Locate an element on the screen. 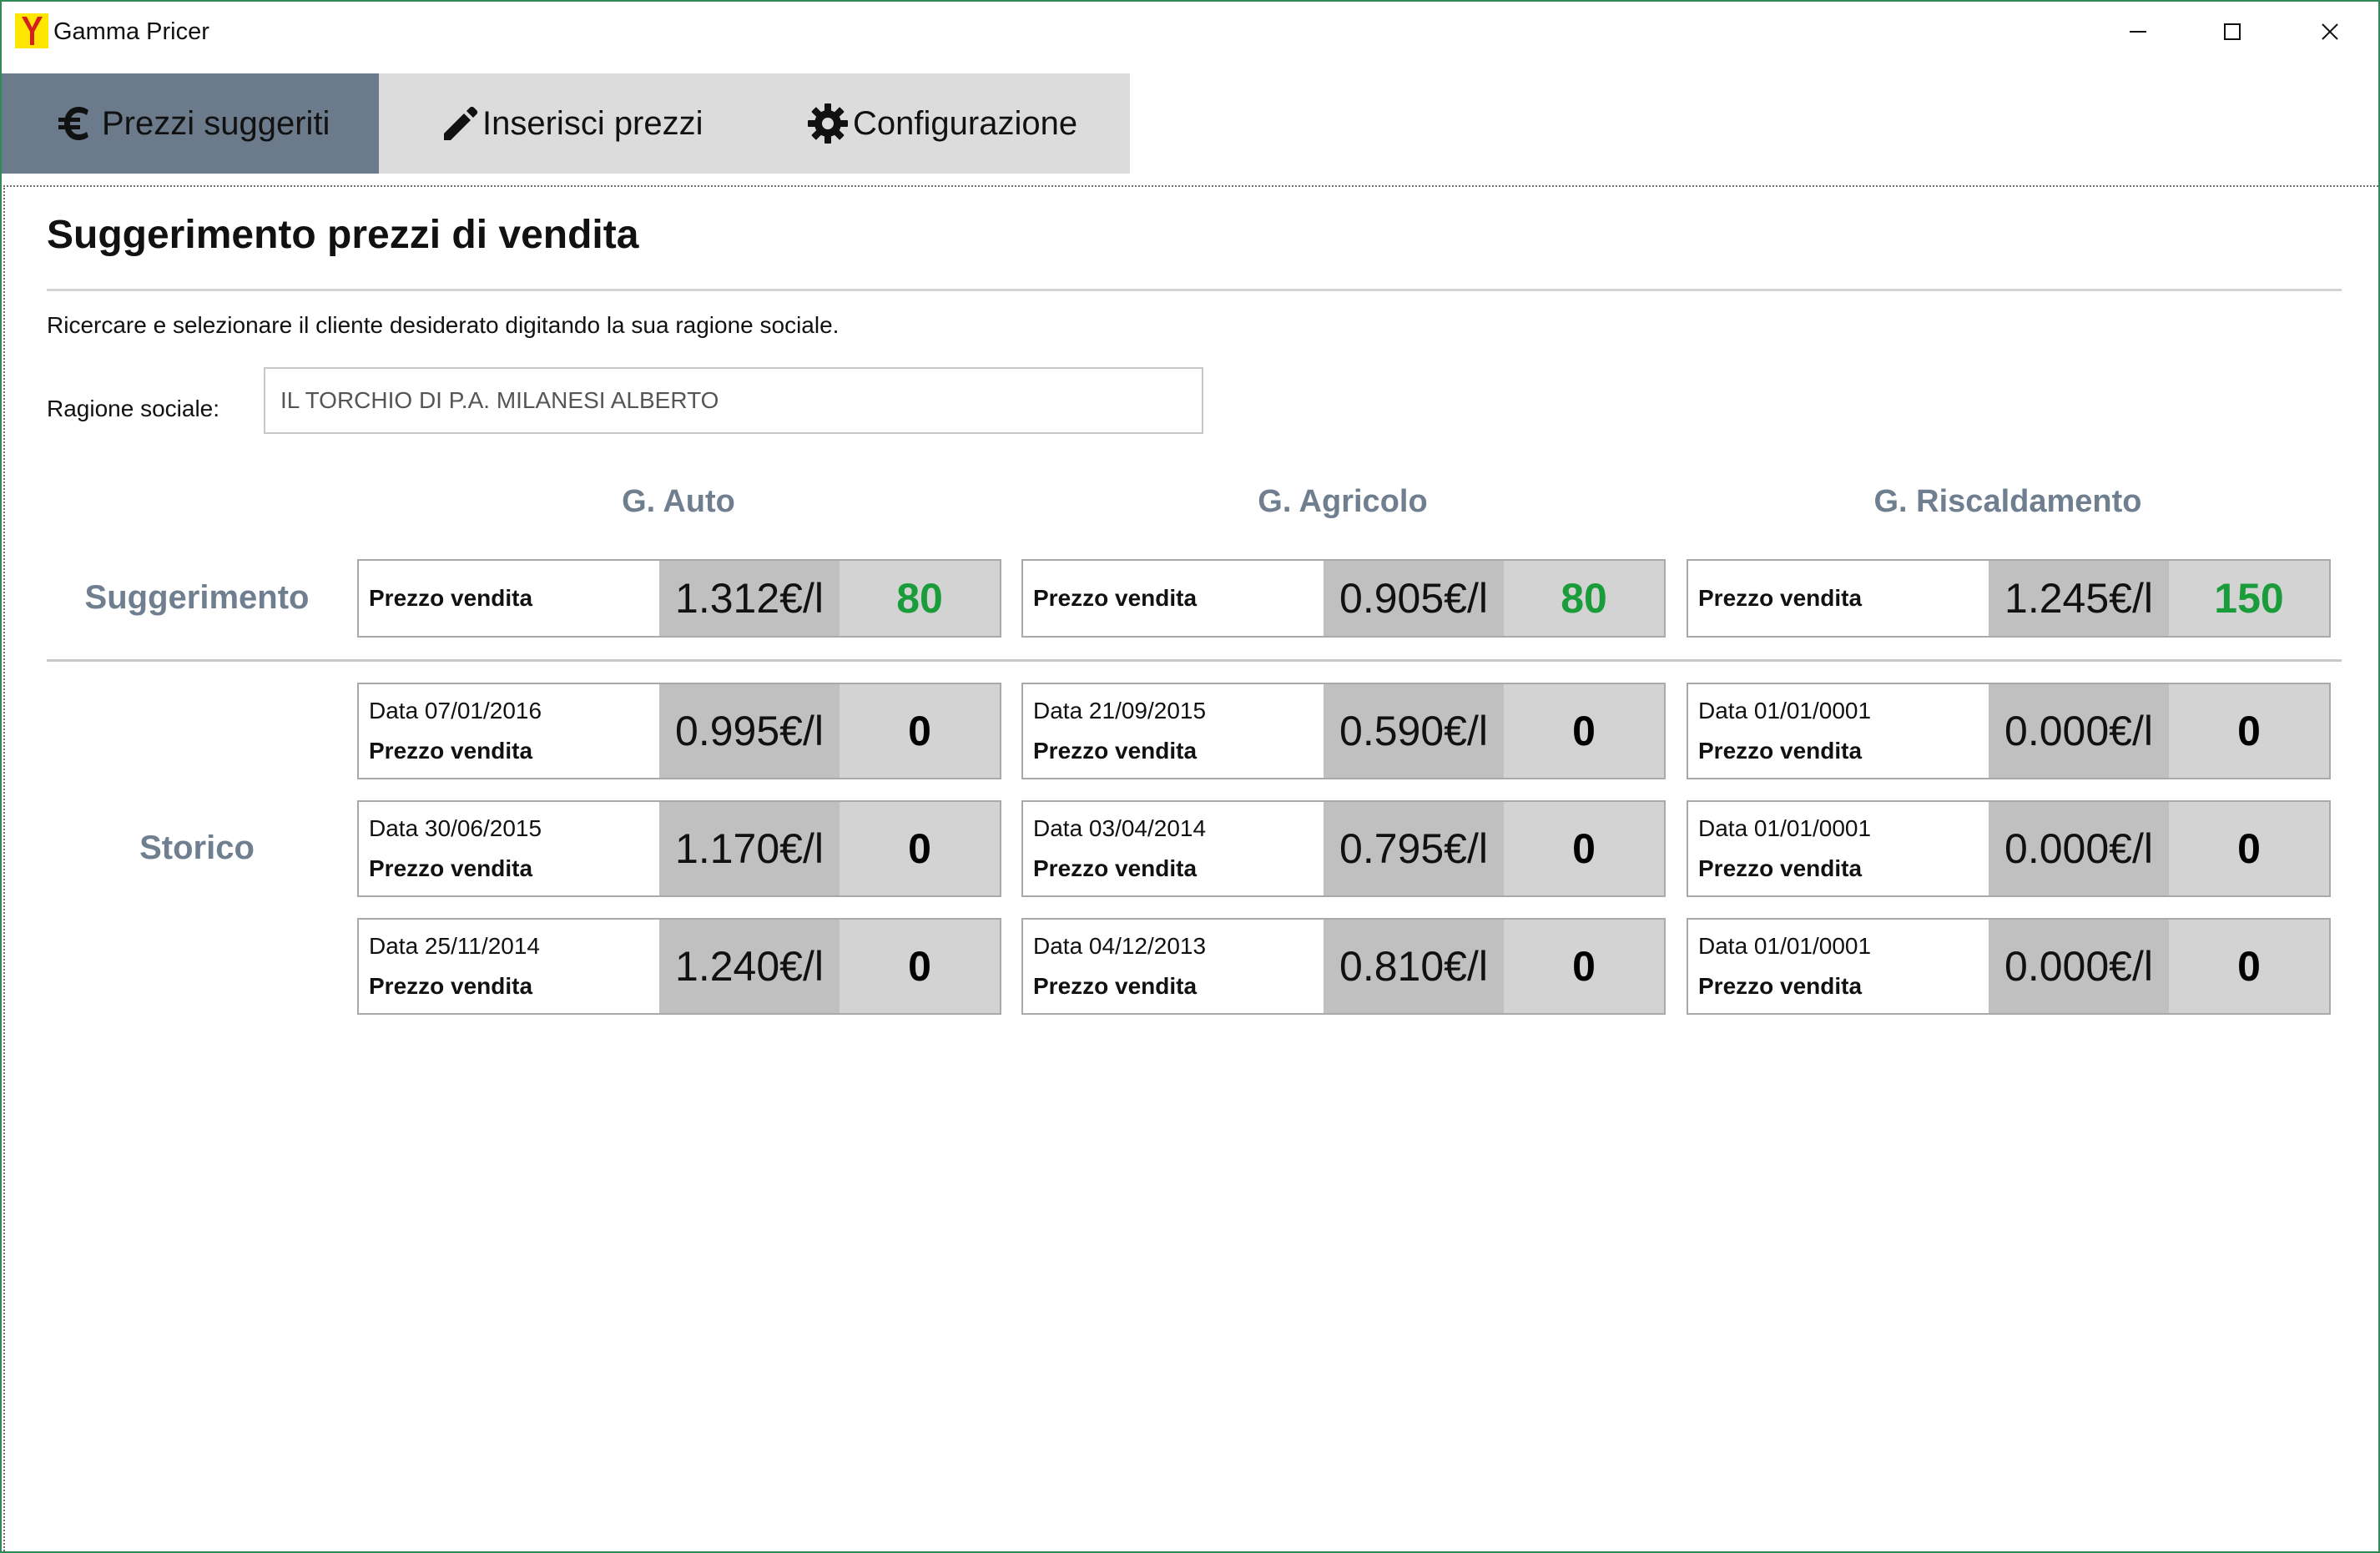 This screenshot has height=1553, width=2380. suggestion-card-riscaldamento: Prezzo vendita 1.245€/l 150 is located at coordinates (2009, 598).